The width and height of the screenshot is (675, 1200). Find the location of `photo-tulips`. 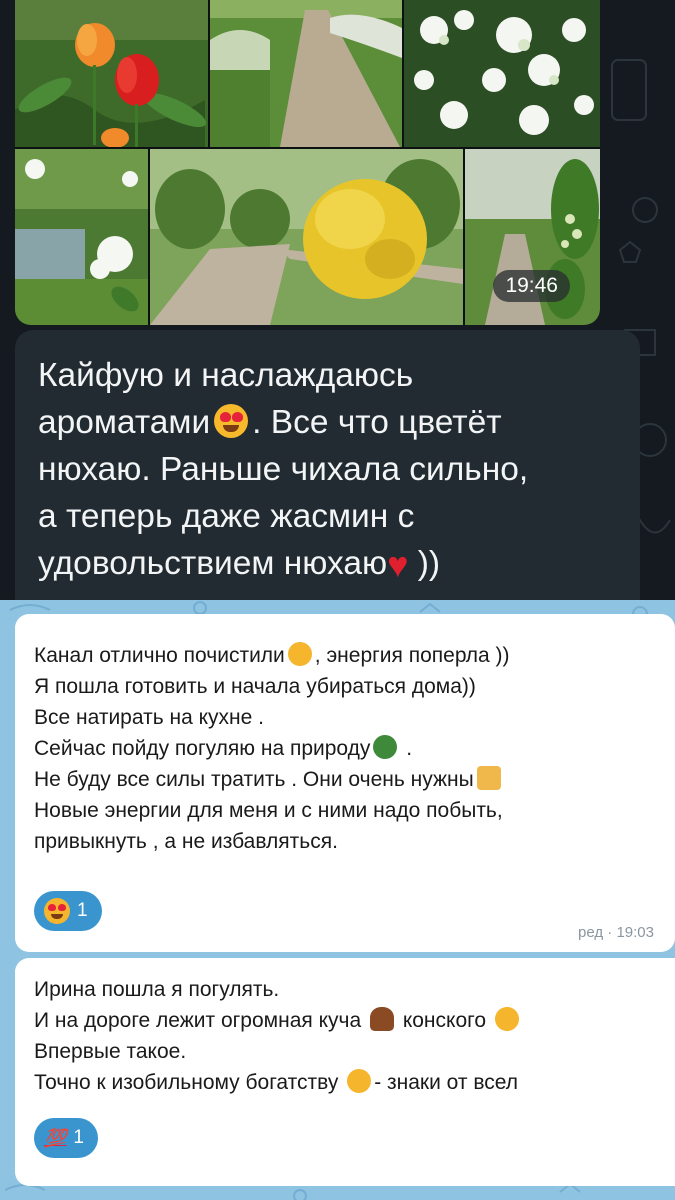

photo-tulips is located at coordinates (111, 73).